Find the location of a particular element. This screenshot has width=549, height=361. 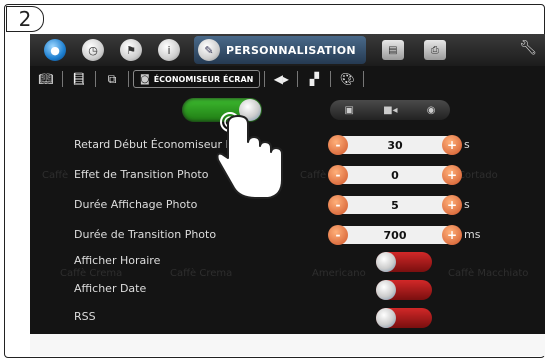

speaker-icon: ◀▸ is located at coordinates (281, 79).